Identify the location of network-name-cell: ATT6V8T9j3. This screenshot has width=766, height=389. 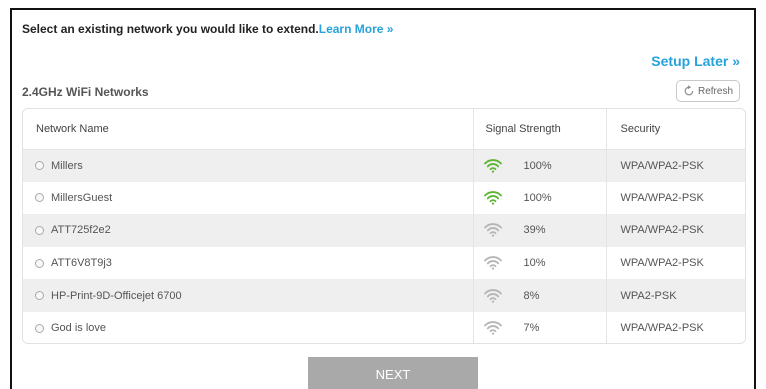
(248, 263).